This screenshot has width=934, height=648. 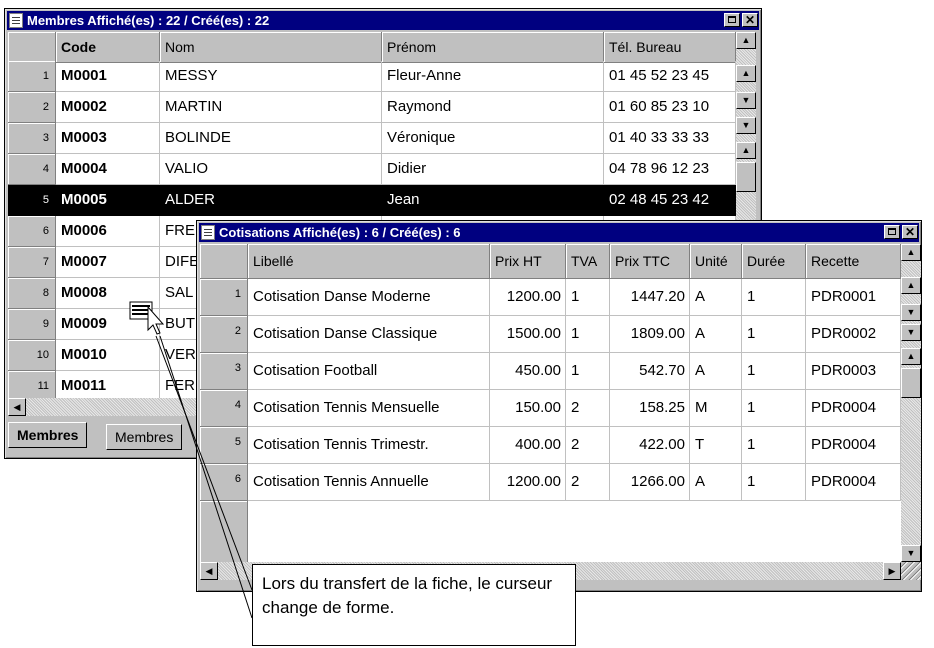 I want to click on cell-libelle: Cotisation Football, so click(x=369, y=371).